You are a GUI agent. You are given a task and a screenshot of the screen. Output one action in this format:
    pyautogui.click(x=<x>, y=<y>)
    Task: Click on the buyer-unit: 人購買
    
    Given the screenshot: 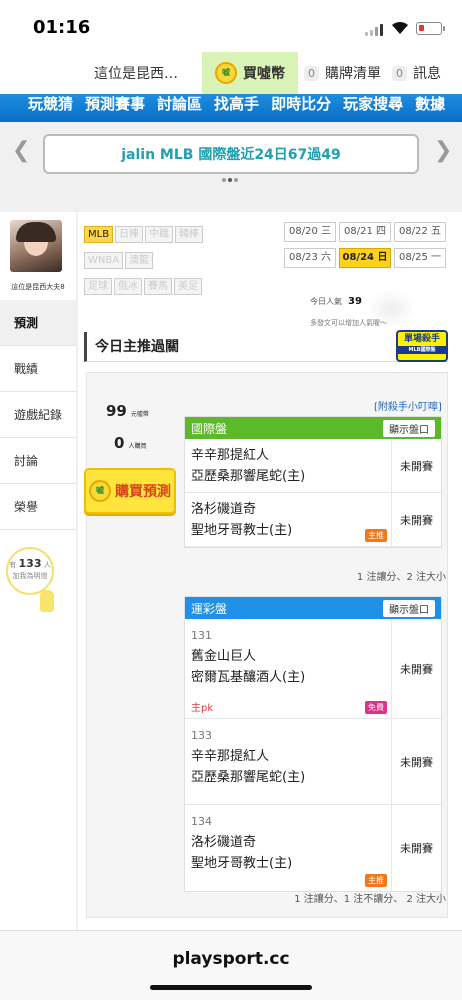 What is the action you would take?
    pyautogui.click(x=137, y=446)
    